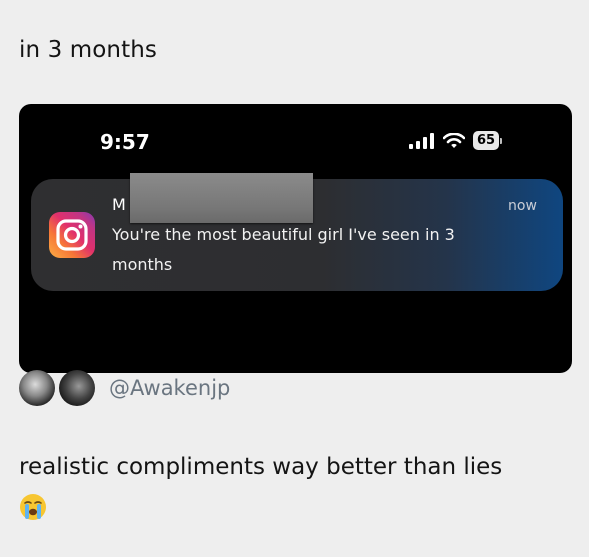 This screenshot has height=557, width=589. I want to click on status-icons: 65, so click(456, 140).